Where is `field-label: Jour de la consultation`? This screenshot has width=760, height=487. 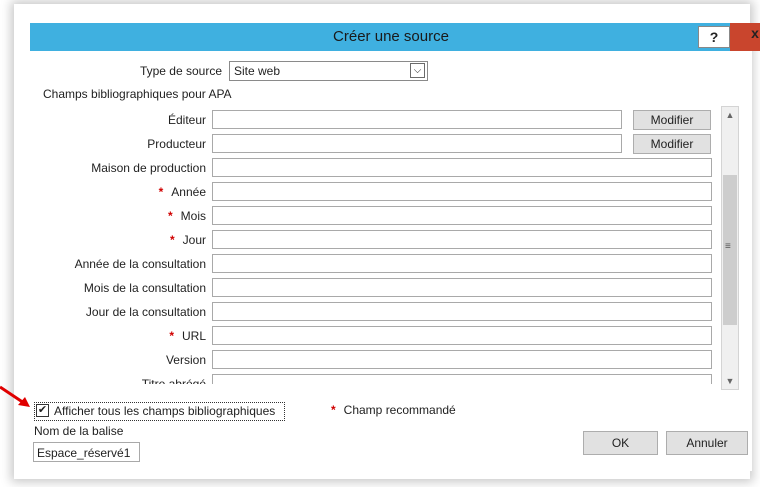
field-label: Jour de la consultation is located at coordinates (125, 312).